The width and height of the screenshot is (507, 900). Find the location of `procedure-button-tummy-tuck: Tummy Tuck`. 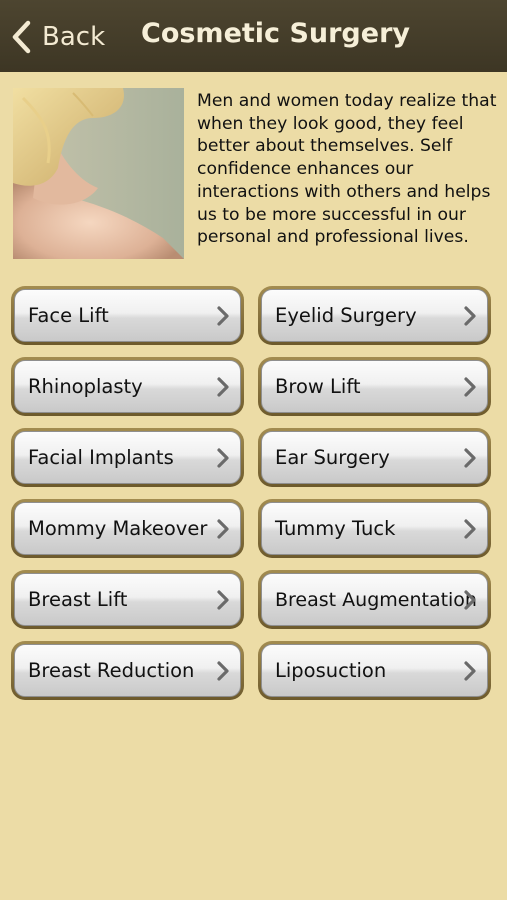

procedure-button-tummy-tuck: Tummy Tuck is located at coordinates (374, 528).